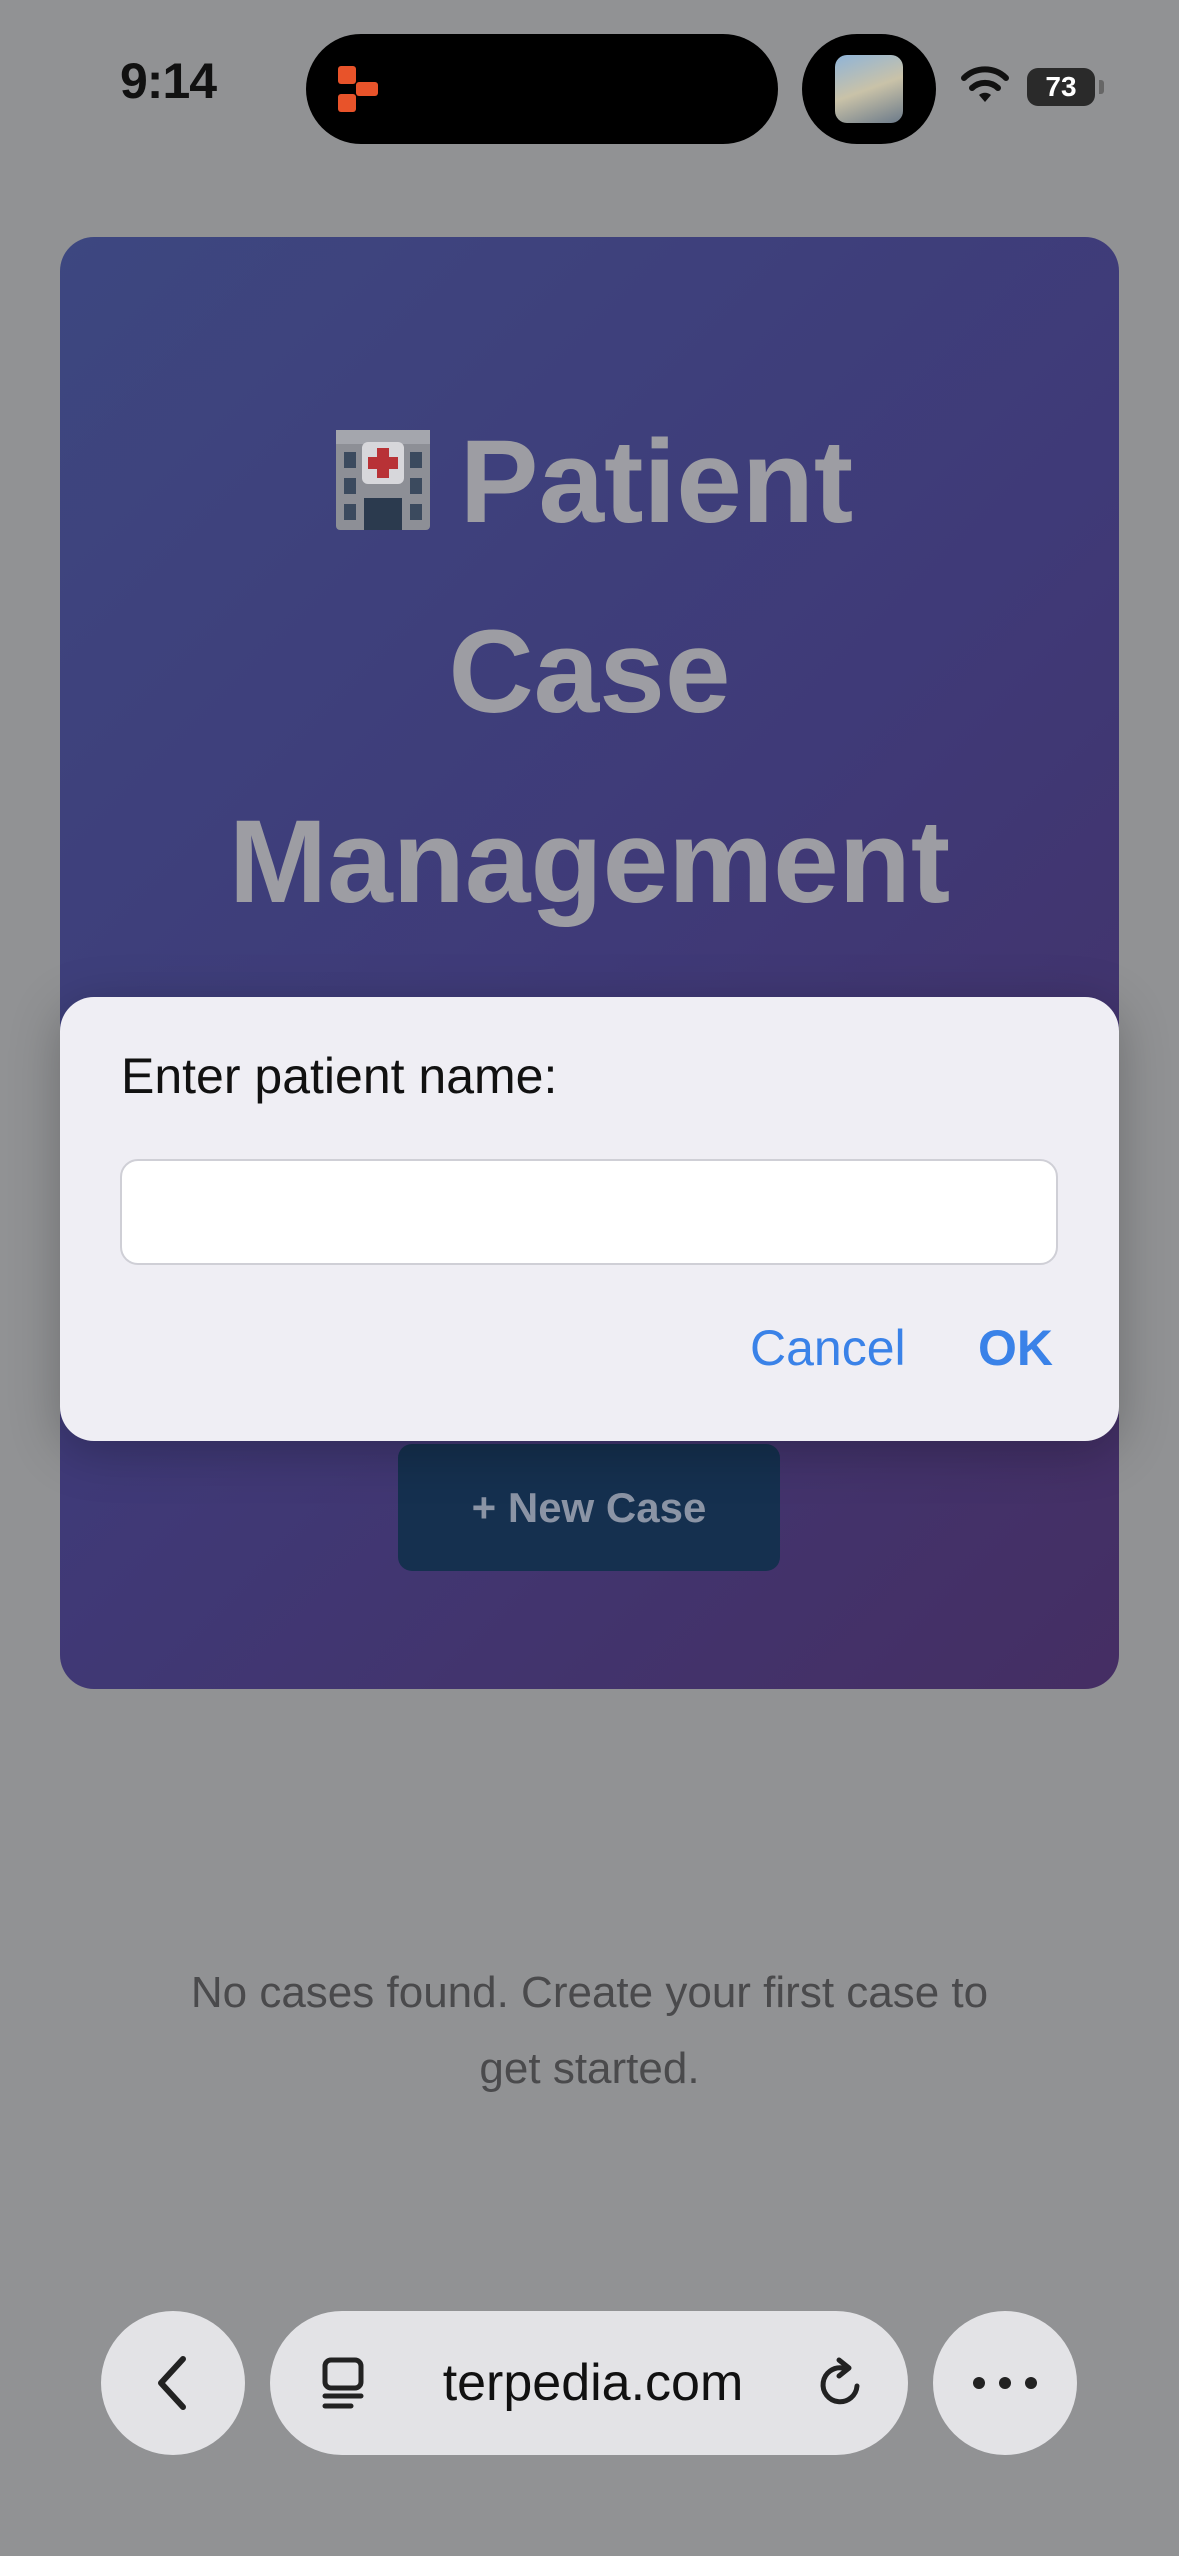  I want to click on more-button, so click(1005, 2383).